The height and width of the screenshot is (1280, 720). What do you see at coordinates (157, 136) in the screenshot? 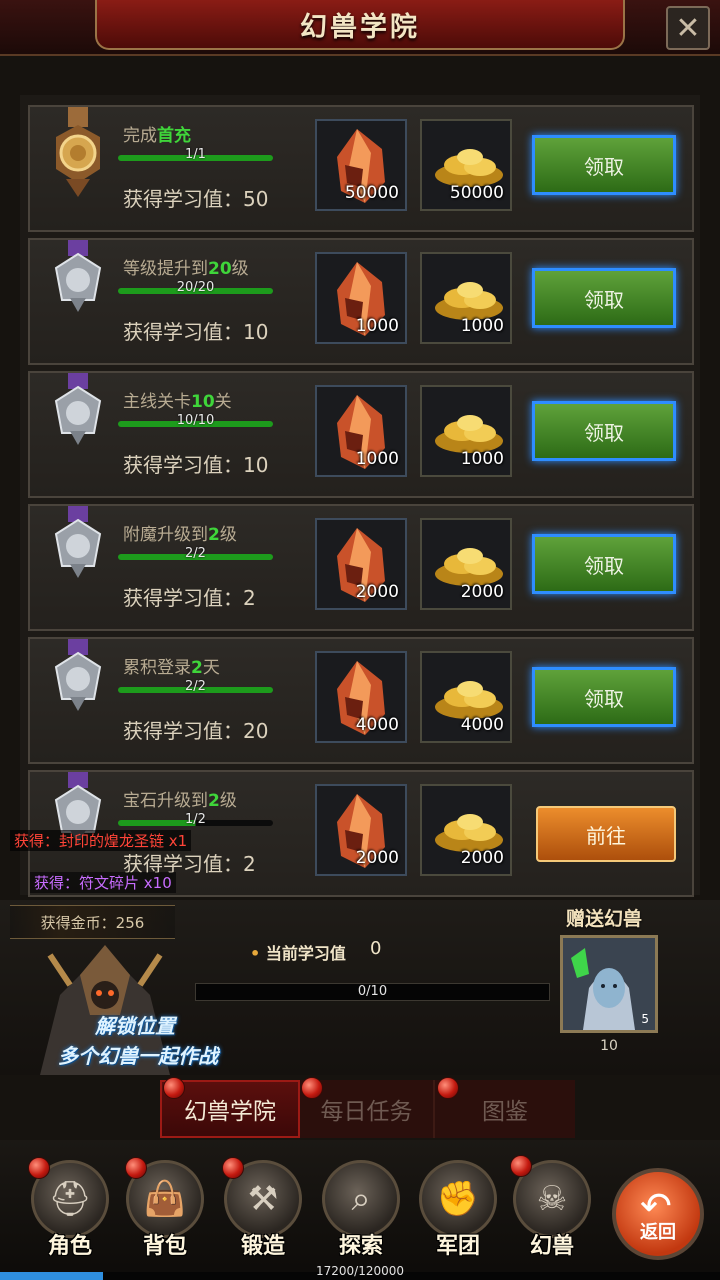
I see `task-name: 完成首充` at bounding box center [157, 136].